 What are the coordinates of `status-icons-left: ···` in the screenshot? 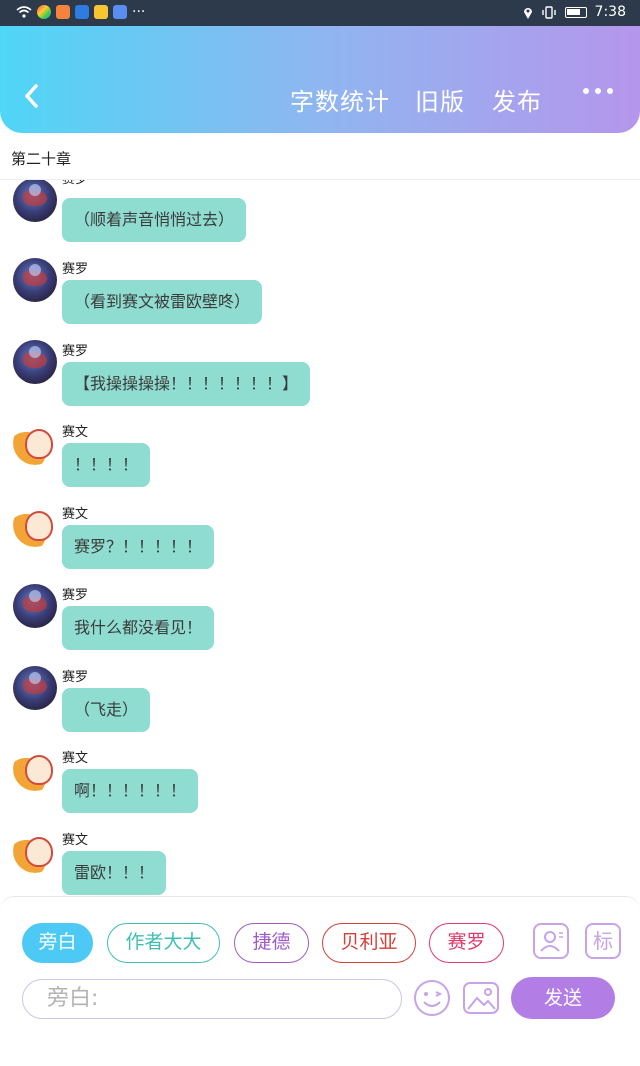 It's located at (80, 12).